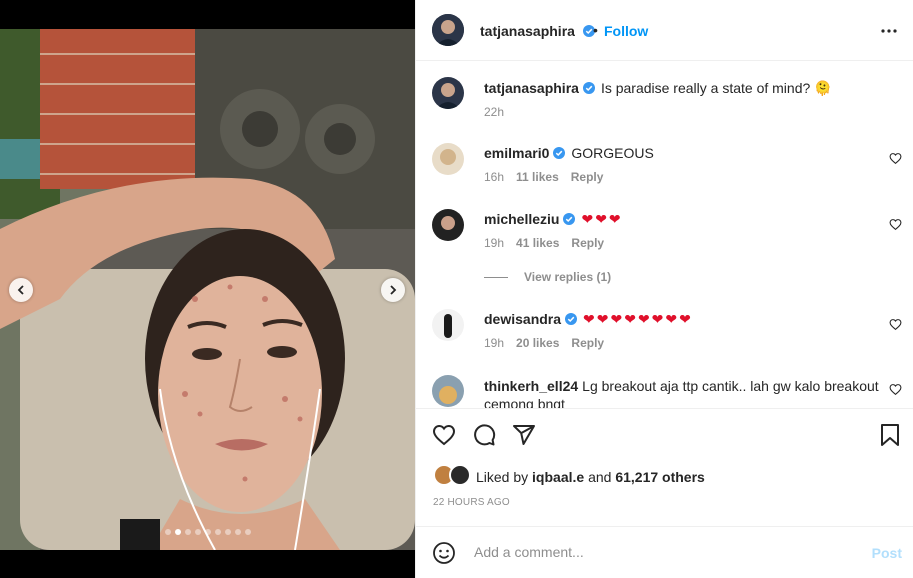 The height and width of the screenshot is (578, 913). I want to click on comment-username: emilmari0, so click(516, 153).